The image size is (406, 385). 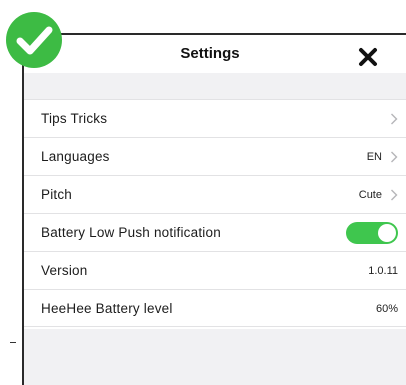 What do you see at coordinates (13, 342) in the screenshot?
I see `edge-mark` at bounding box center [13, 342].